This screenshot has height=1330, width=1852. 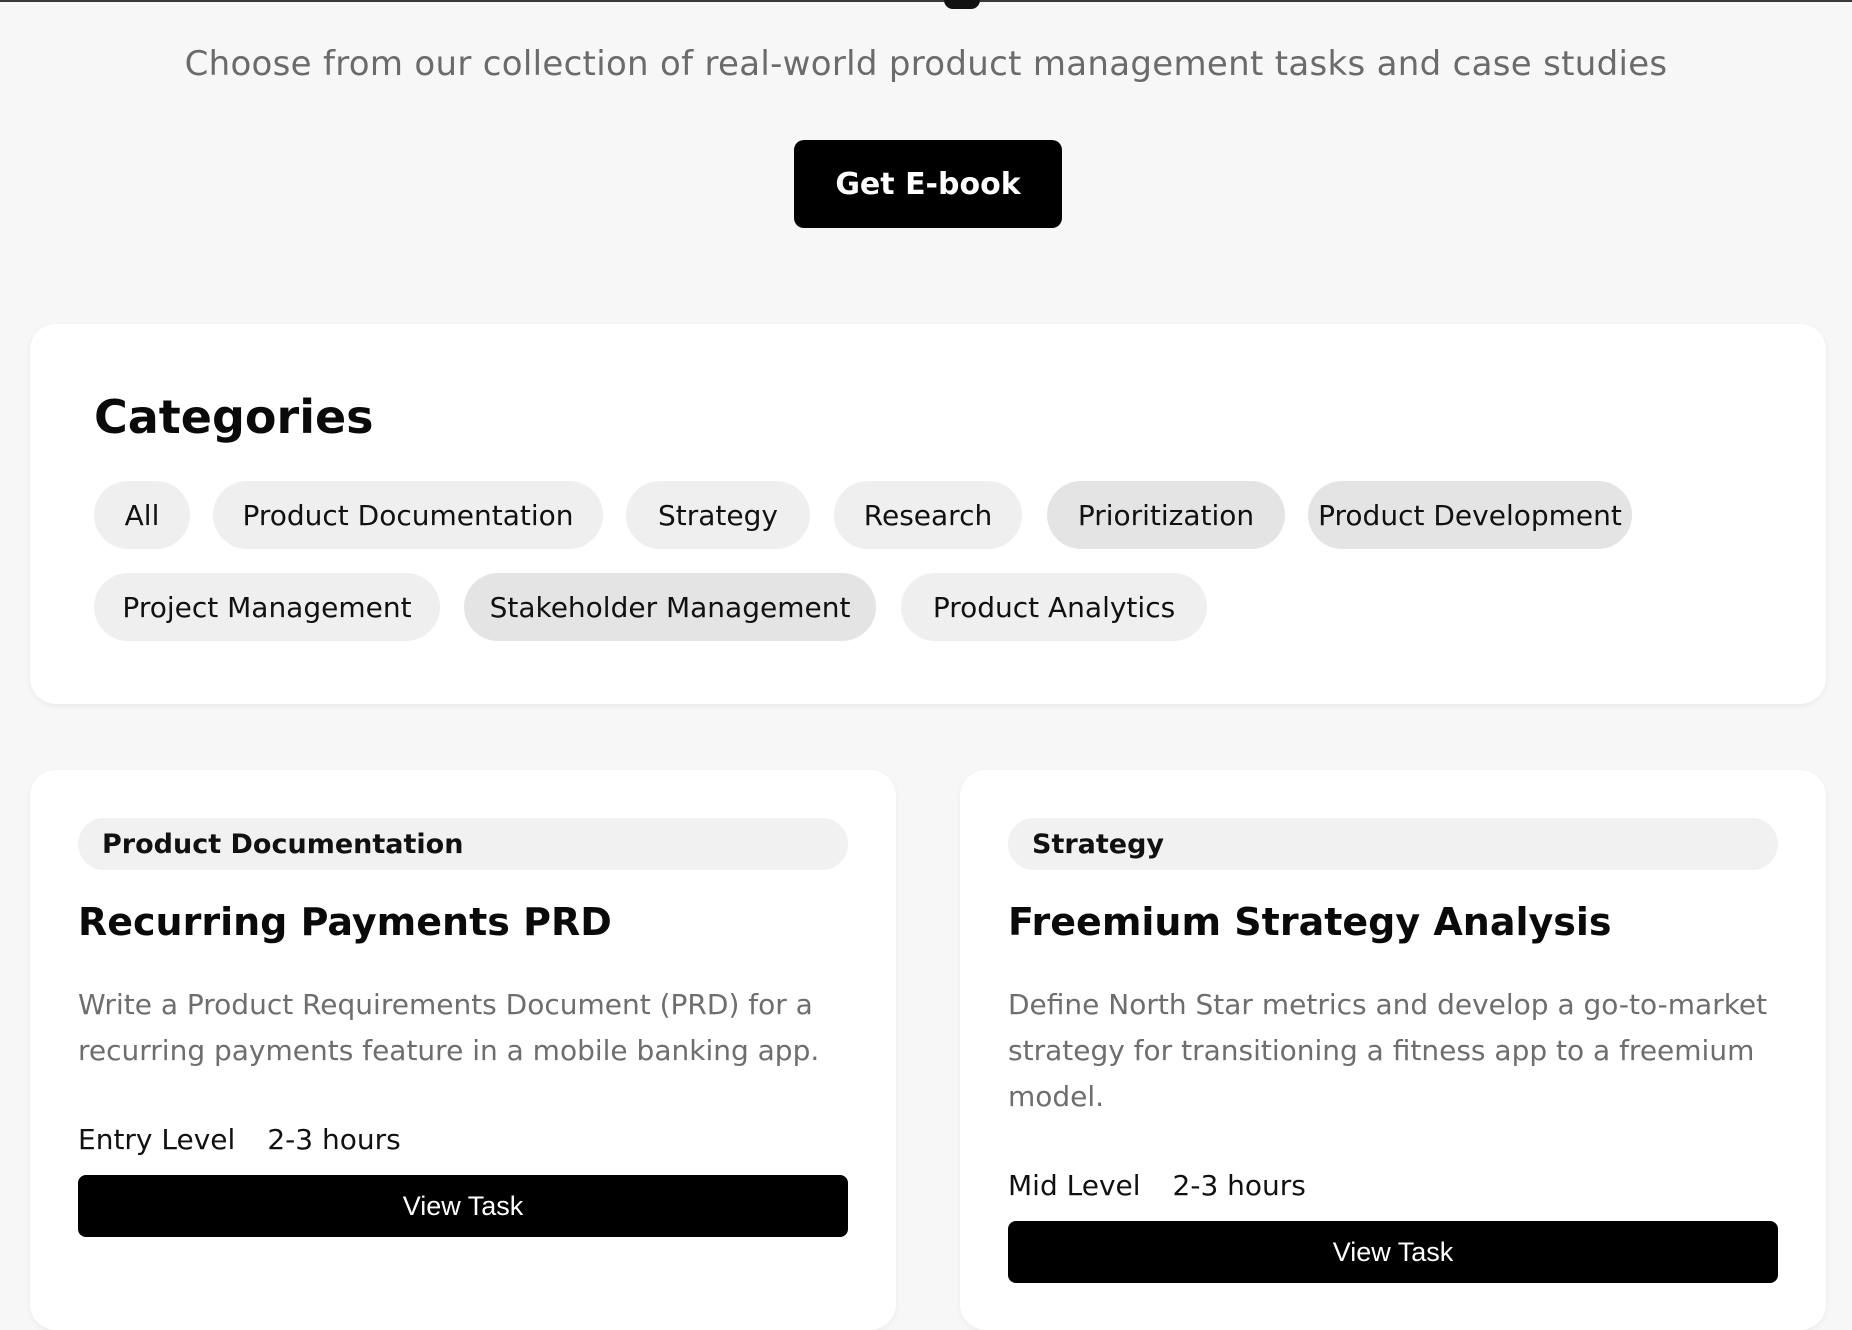 I want to click on task-meta: Entry Level 2-3 hours, so click(x=239, y=1139).